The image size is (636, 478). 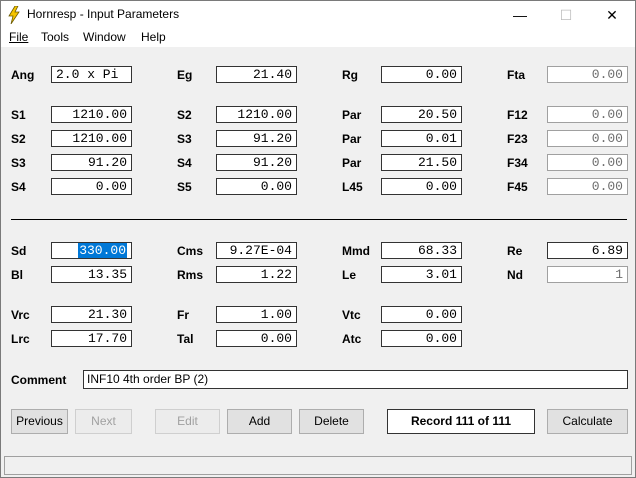 I want to click on menu-file: File, so click(x=18, y=37).